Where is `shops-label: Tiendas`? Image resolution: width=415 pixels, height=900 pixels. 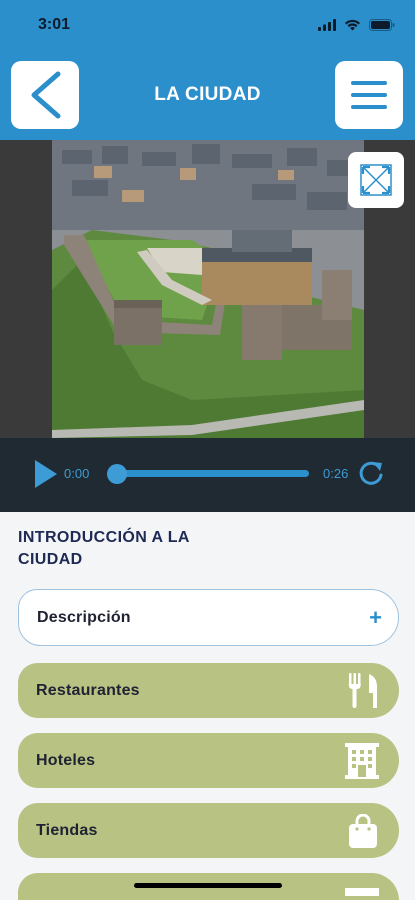 shops-label: Tiendas is located at coordinates (67, 830).